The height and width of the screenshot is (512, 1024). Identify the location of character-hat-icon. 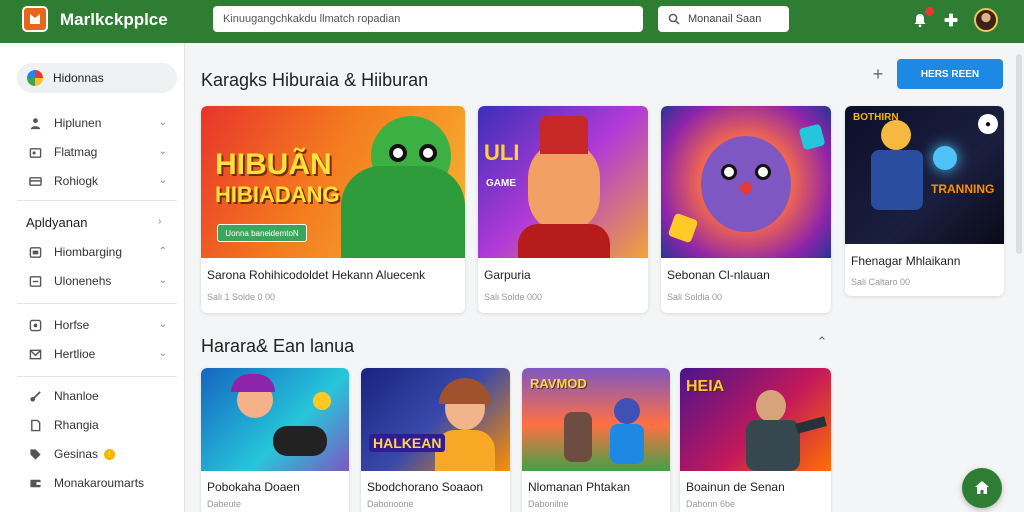
(564, 135).